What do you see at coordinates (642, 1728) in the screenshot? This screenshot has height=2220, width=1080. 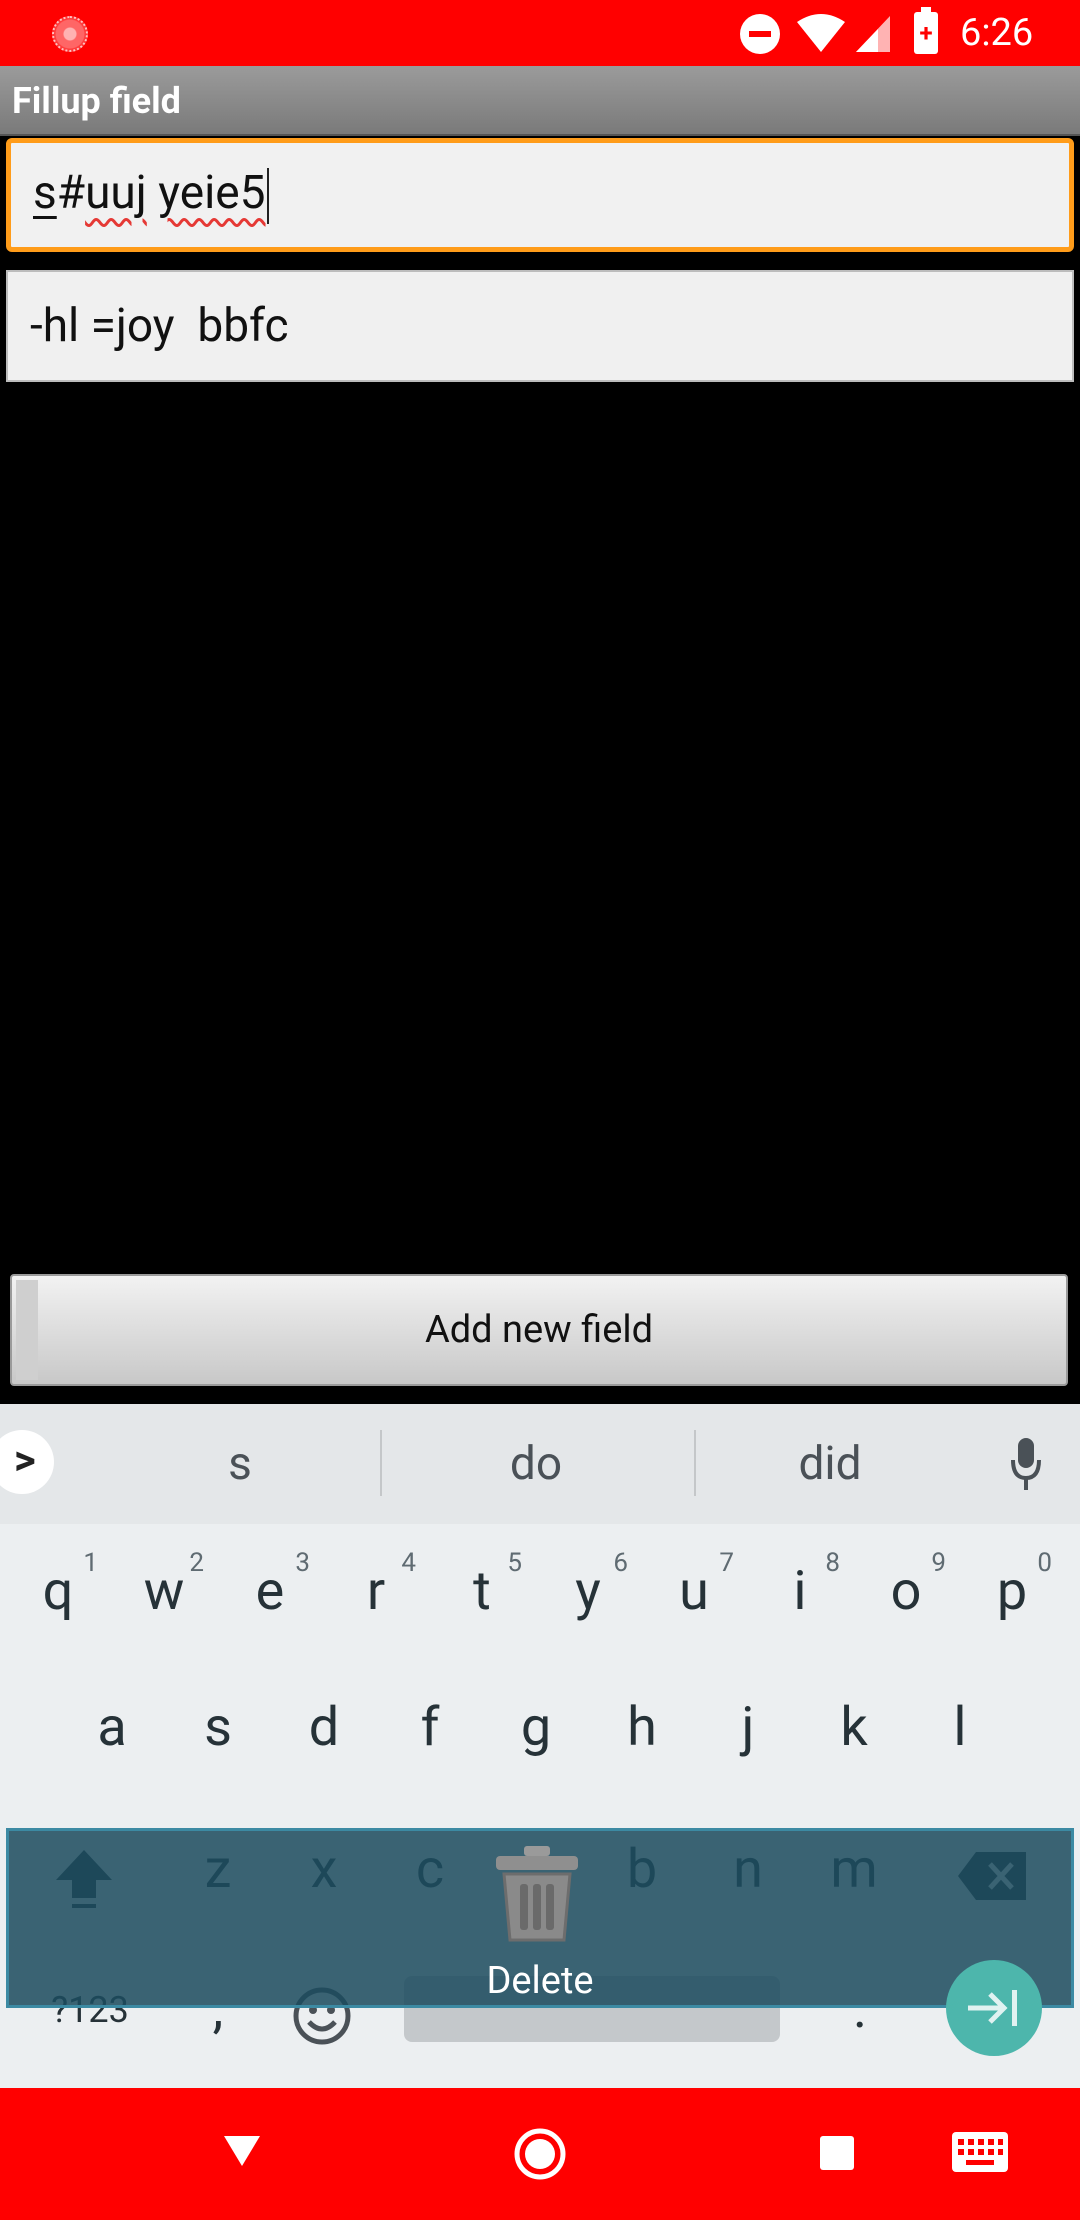 I see `key-h: h` at bounding box center [642, 1728].